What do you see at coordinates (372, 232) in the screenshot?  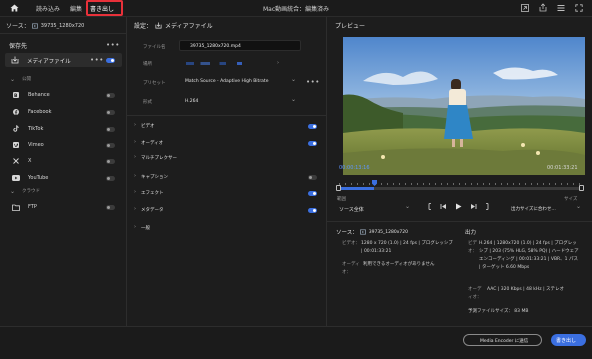 I see `summary-source-heading: ソース： 39735_1280x720` at bounding box center [372, 232].